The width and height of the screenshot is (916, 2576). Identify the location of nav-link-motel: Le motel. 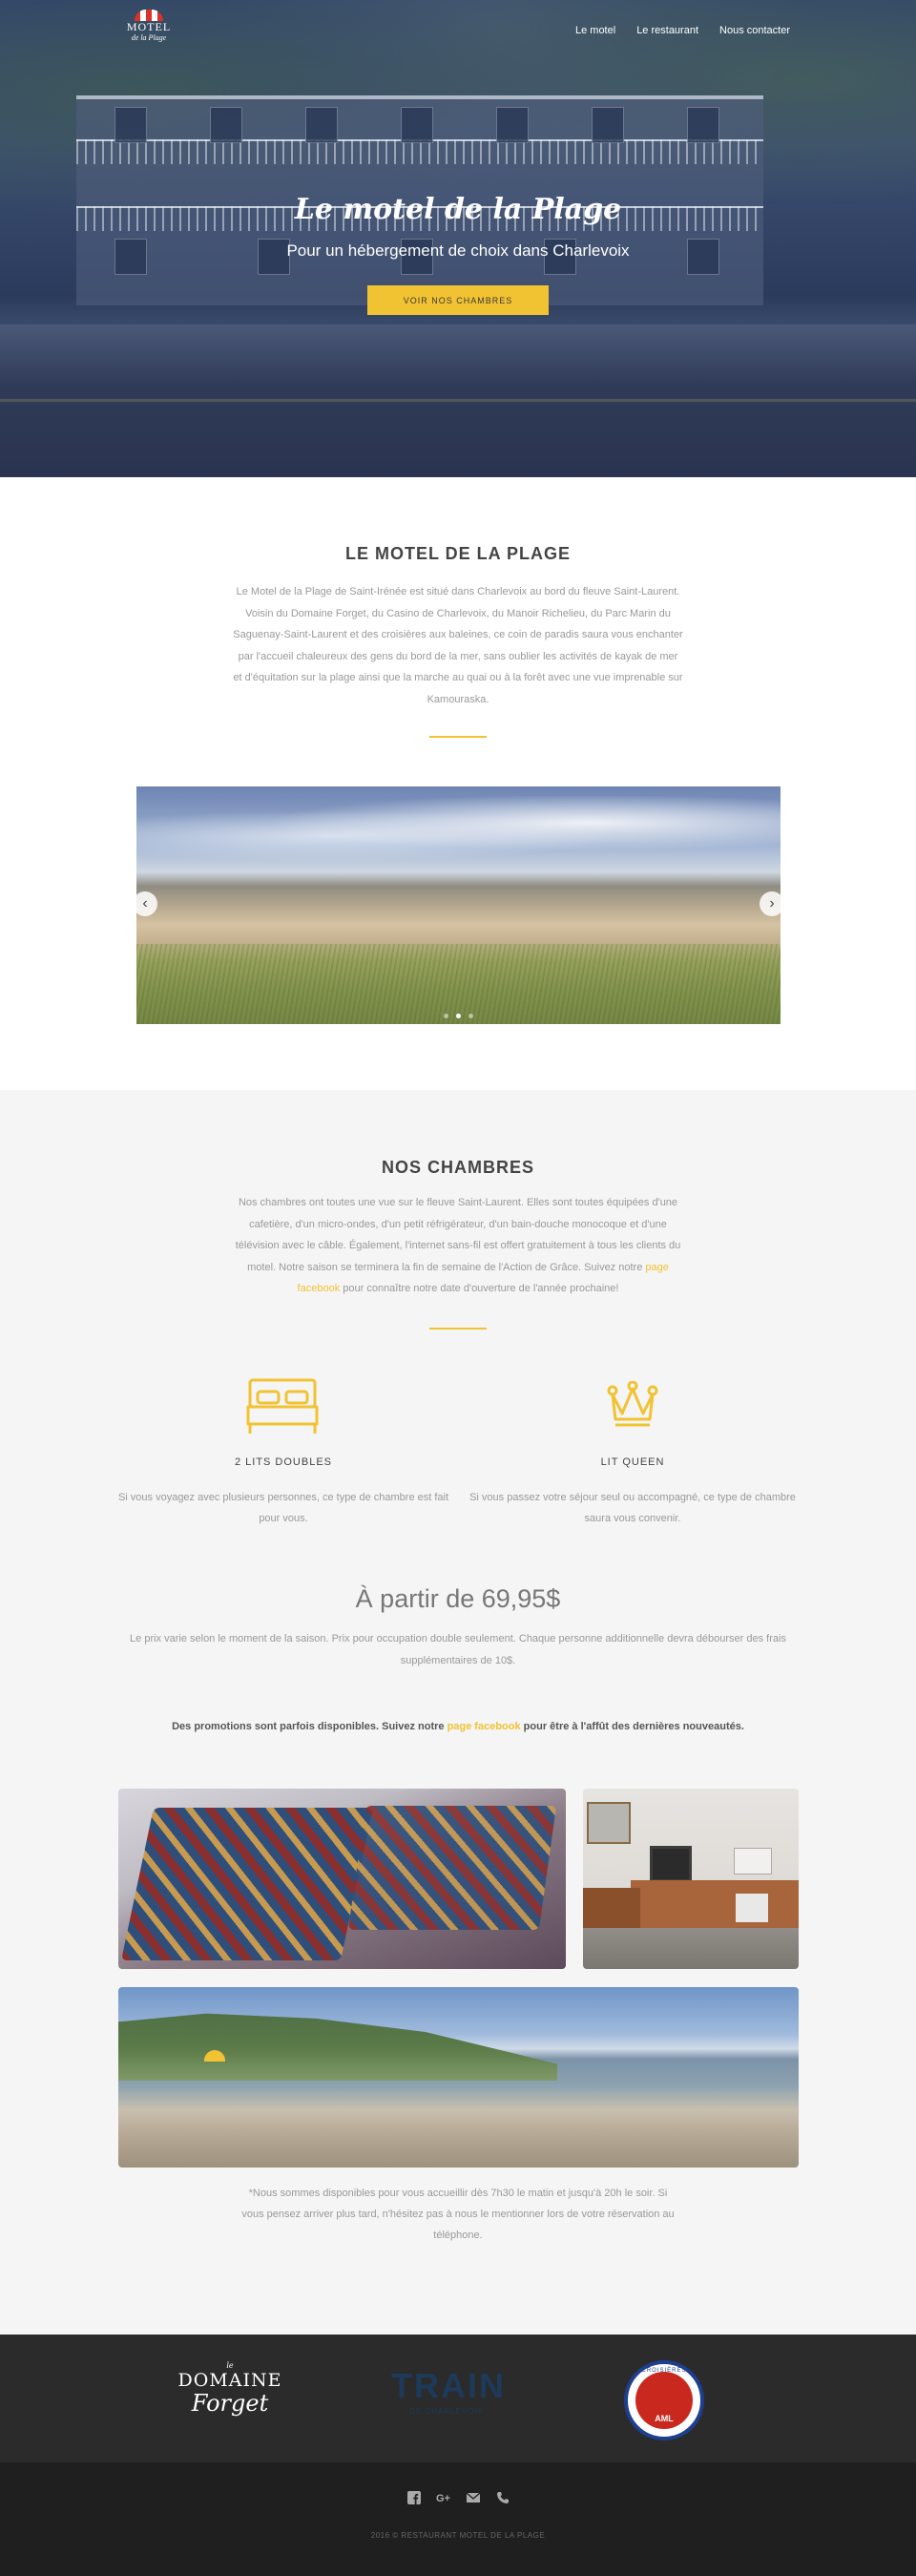
(595, 30).